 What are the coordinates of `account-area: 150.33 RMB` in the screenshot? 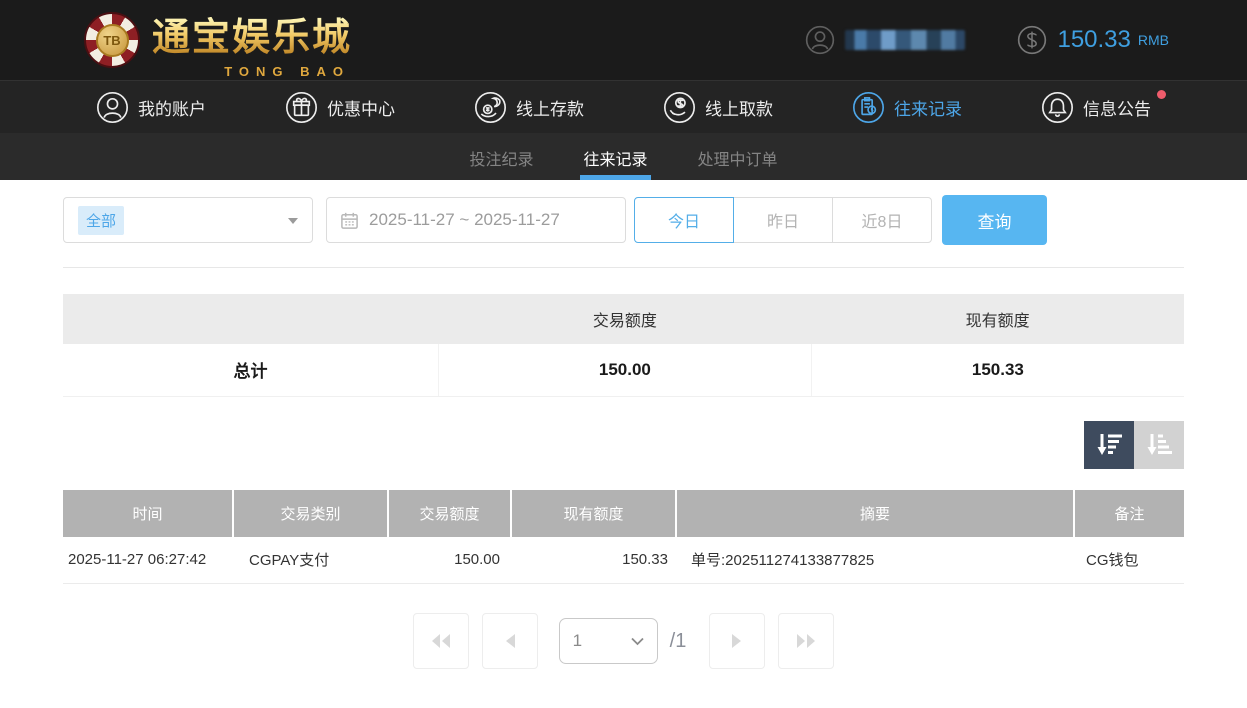 It's located at (987, 40).